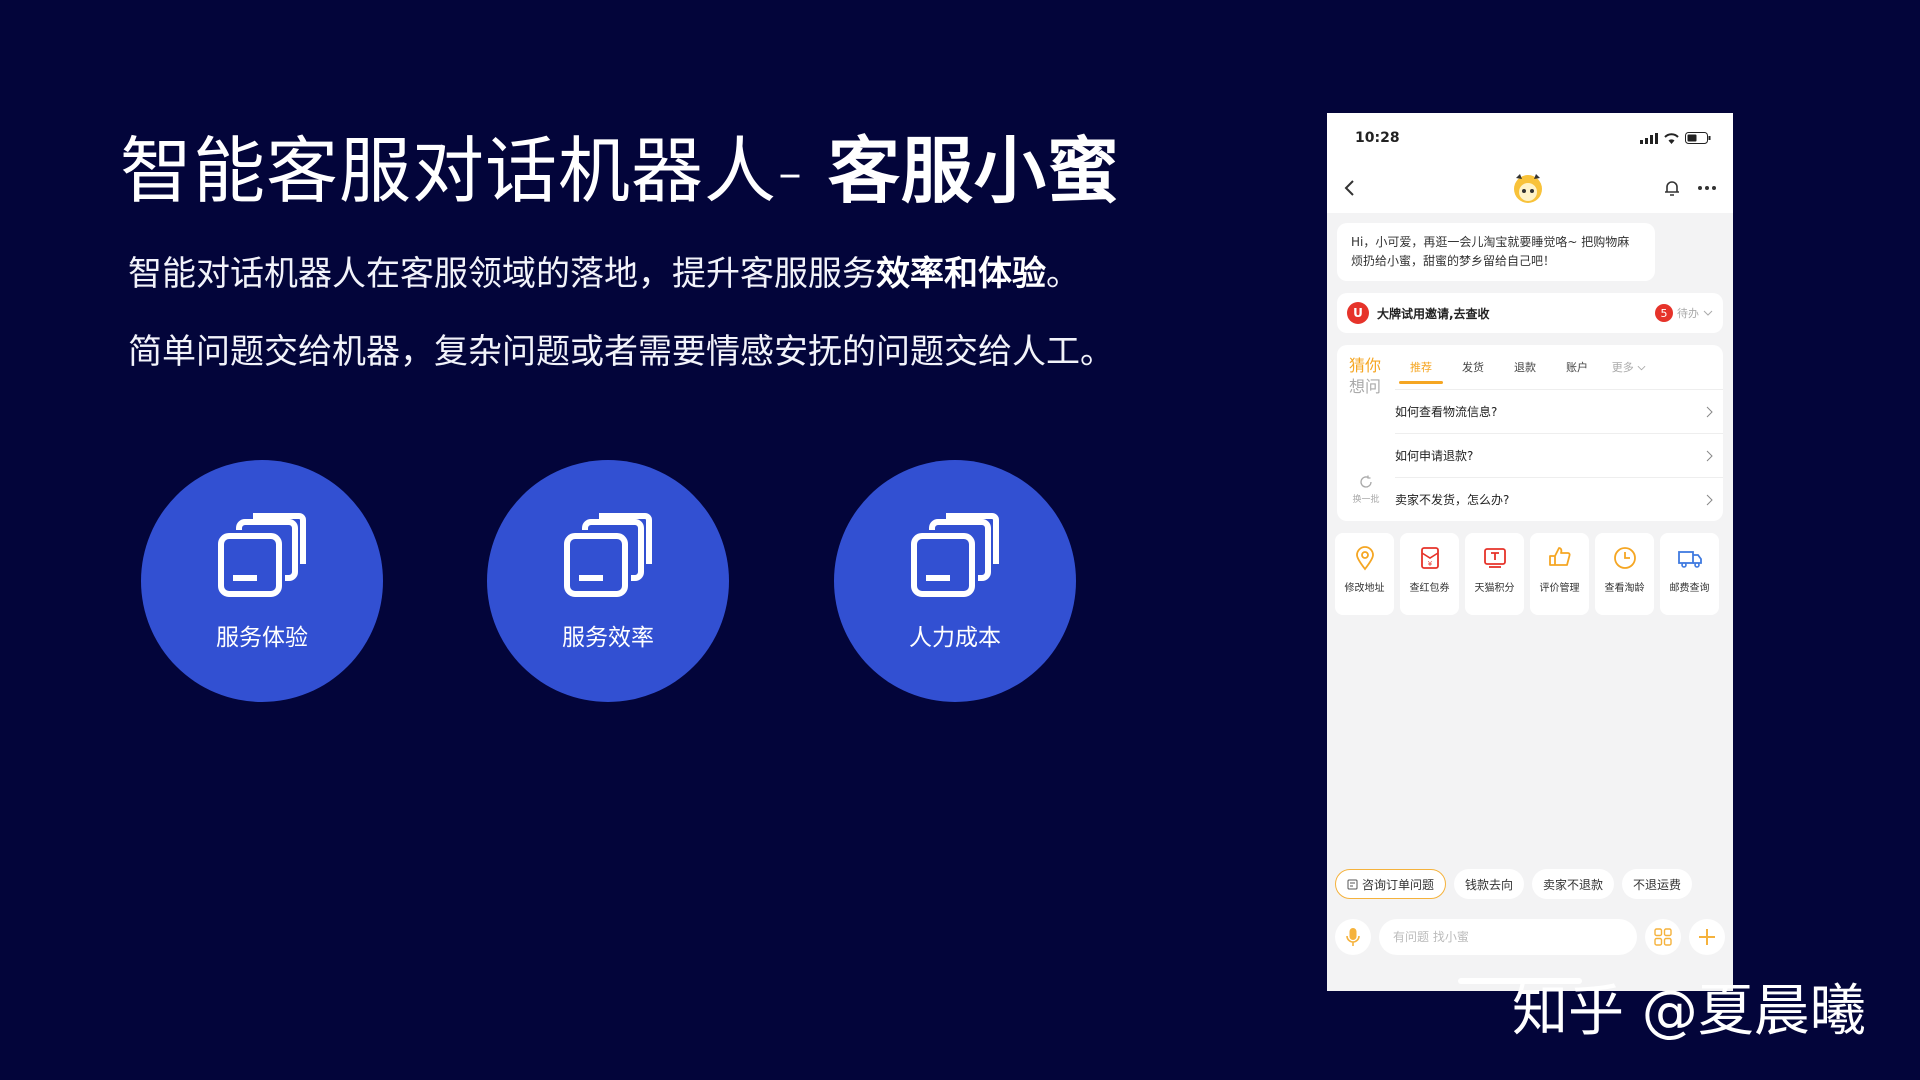 This screenshot has width=1920, height=1080. I want to click on service-edit-address: 修改地址, so click(1364, 574).